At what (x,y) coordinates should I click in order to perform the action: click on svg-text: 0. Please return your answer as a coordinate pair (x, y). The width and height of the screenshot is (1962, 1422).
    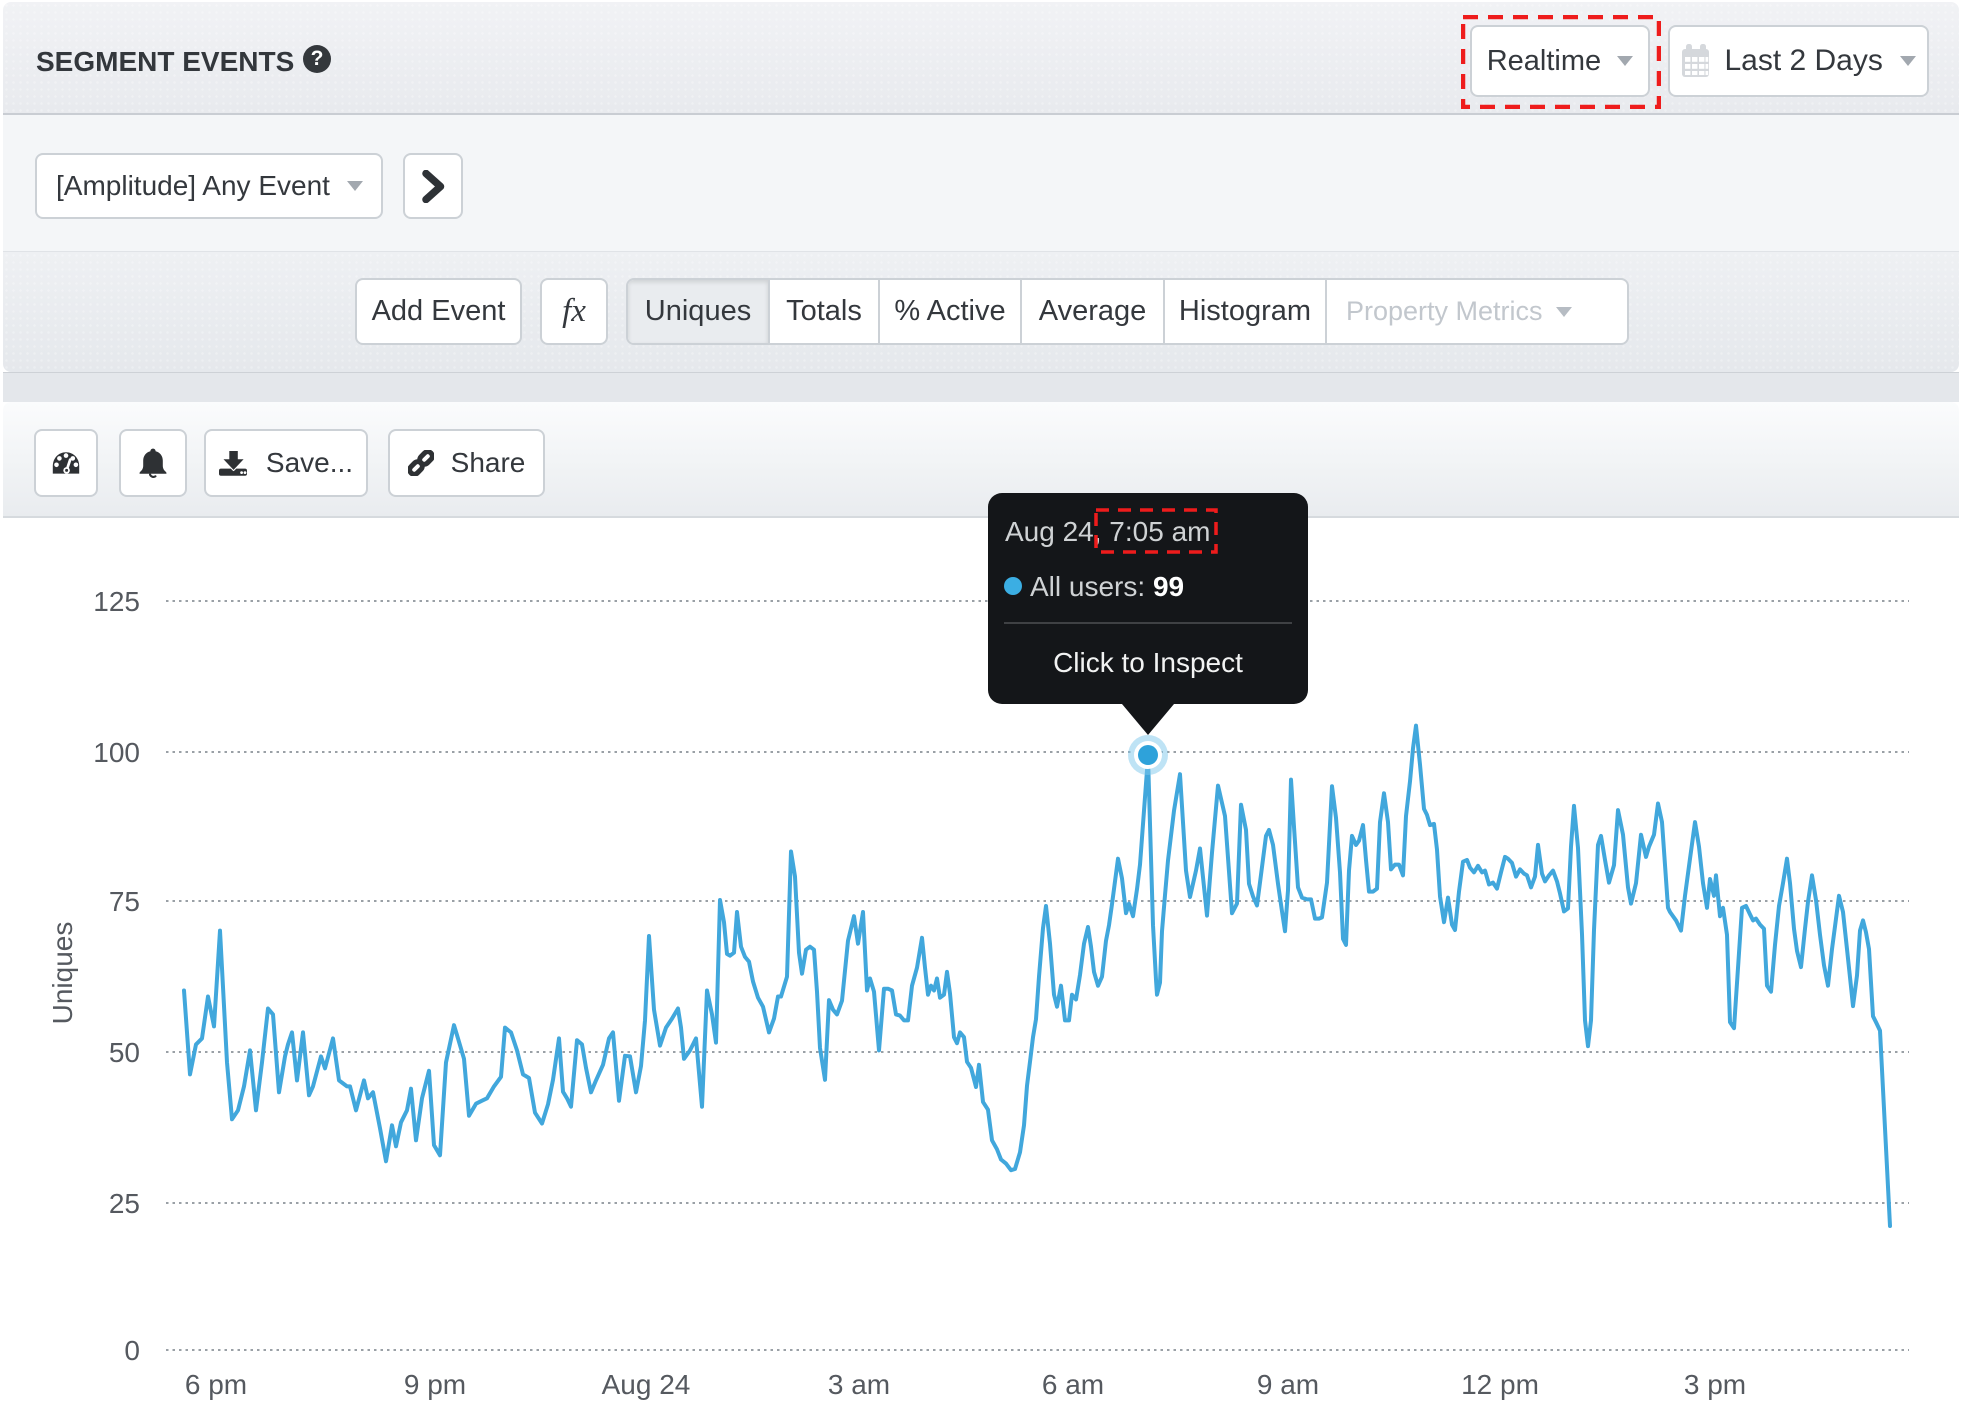
    Looking at the image, I should click on (132, 1350).